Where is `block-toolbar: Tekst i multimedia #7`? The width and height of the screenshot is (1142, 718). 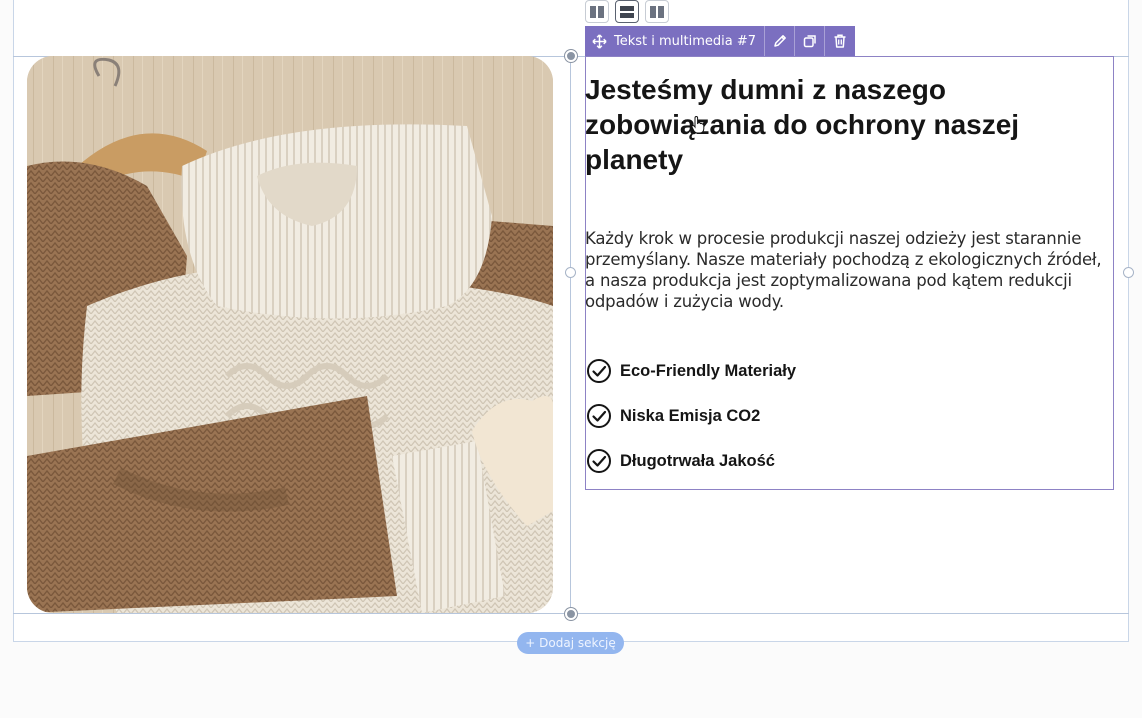
block-toolbar: Tekst i multimedia #7 is located at coordinates (720, 41).